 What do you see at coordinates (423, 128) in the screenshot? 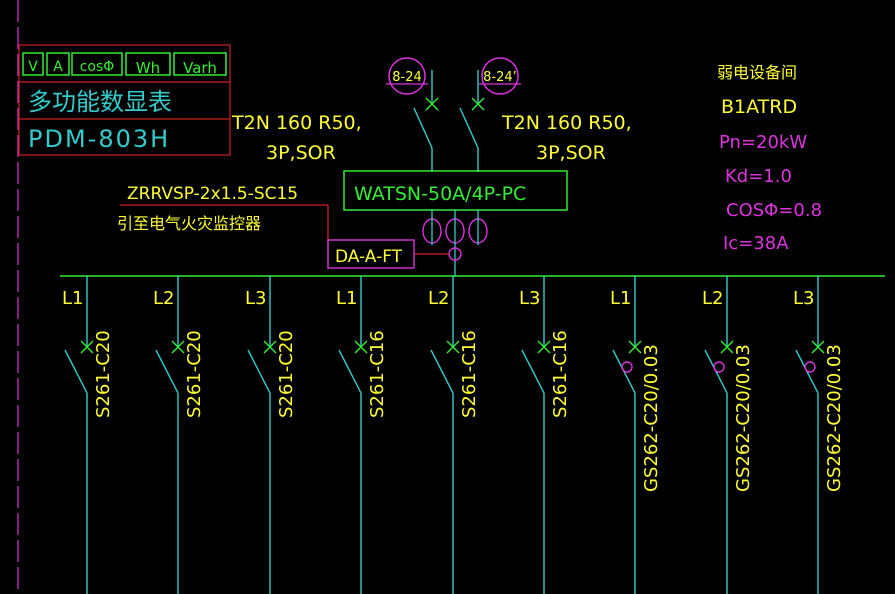
I see `incomer-left-switch-blade` at bounding box center [423, 128].